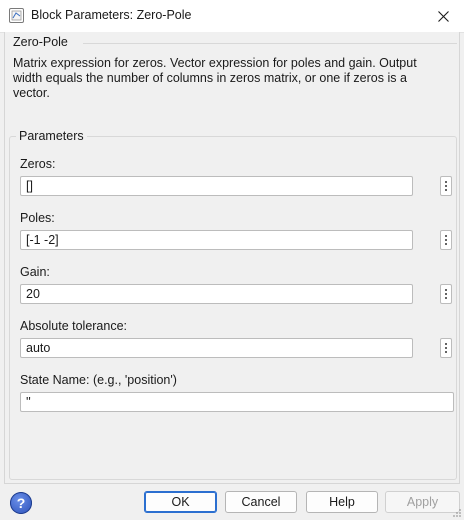 This screenshot has width=464, height=520. Describe the element at coordinates (216, 186) in the screenshot. I see `zeros-input: []` at that location.